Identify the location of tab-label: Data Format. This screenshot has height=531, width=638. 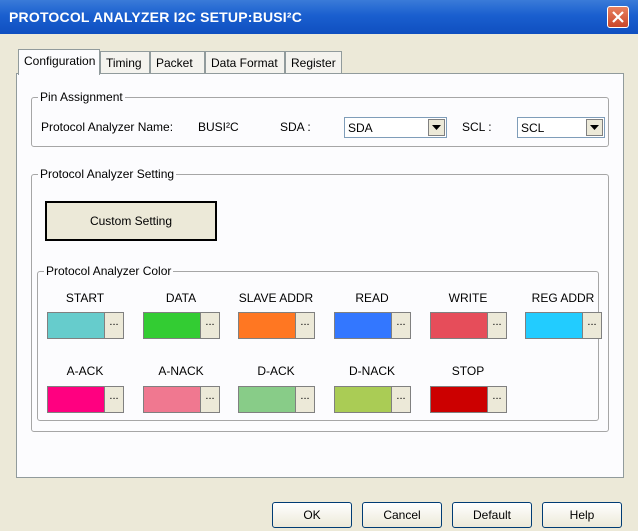
(244, 63).